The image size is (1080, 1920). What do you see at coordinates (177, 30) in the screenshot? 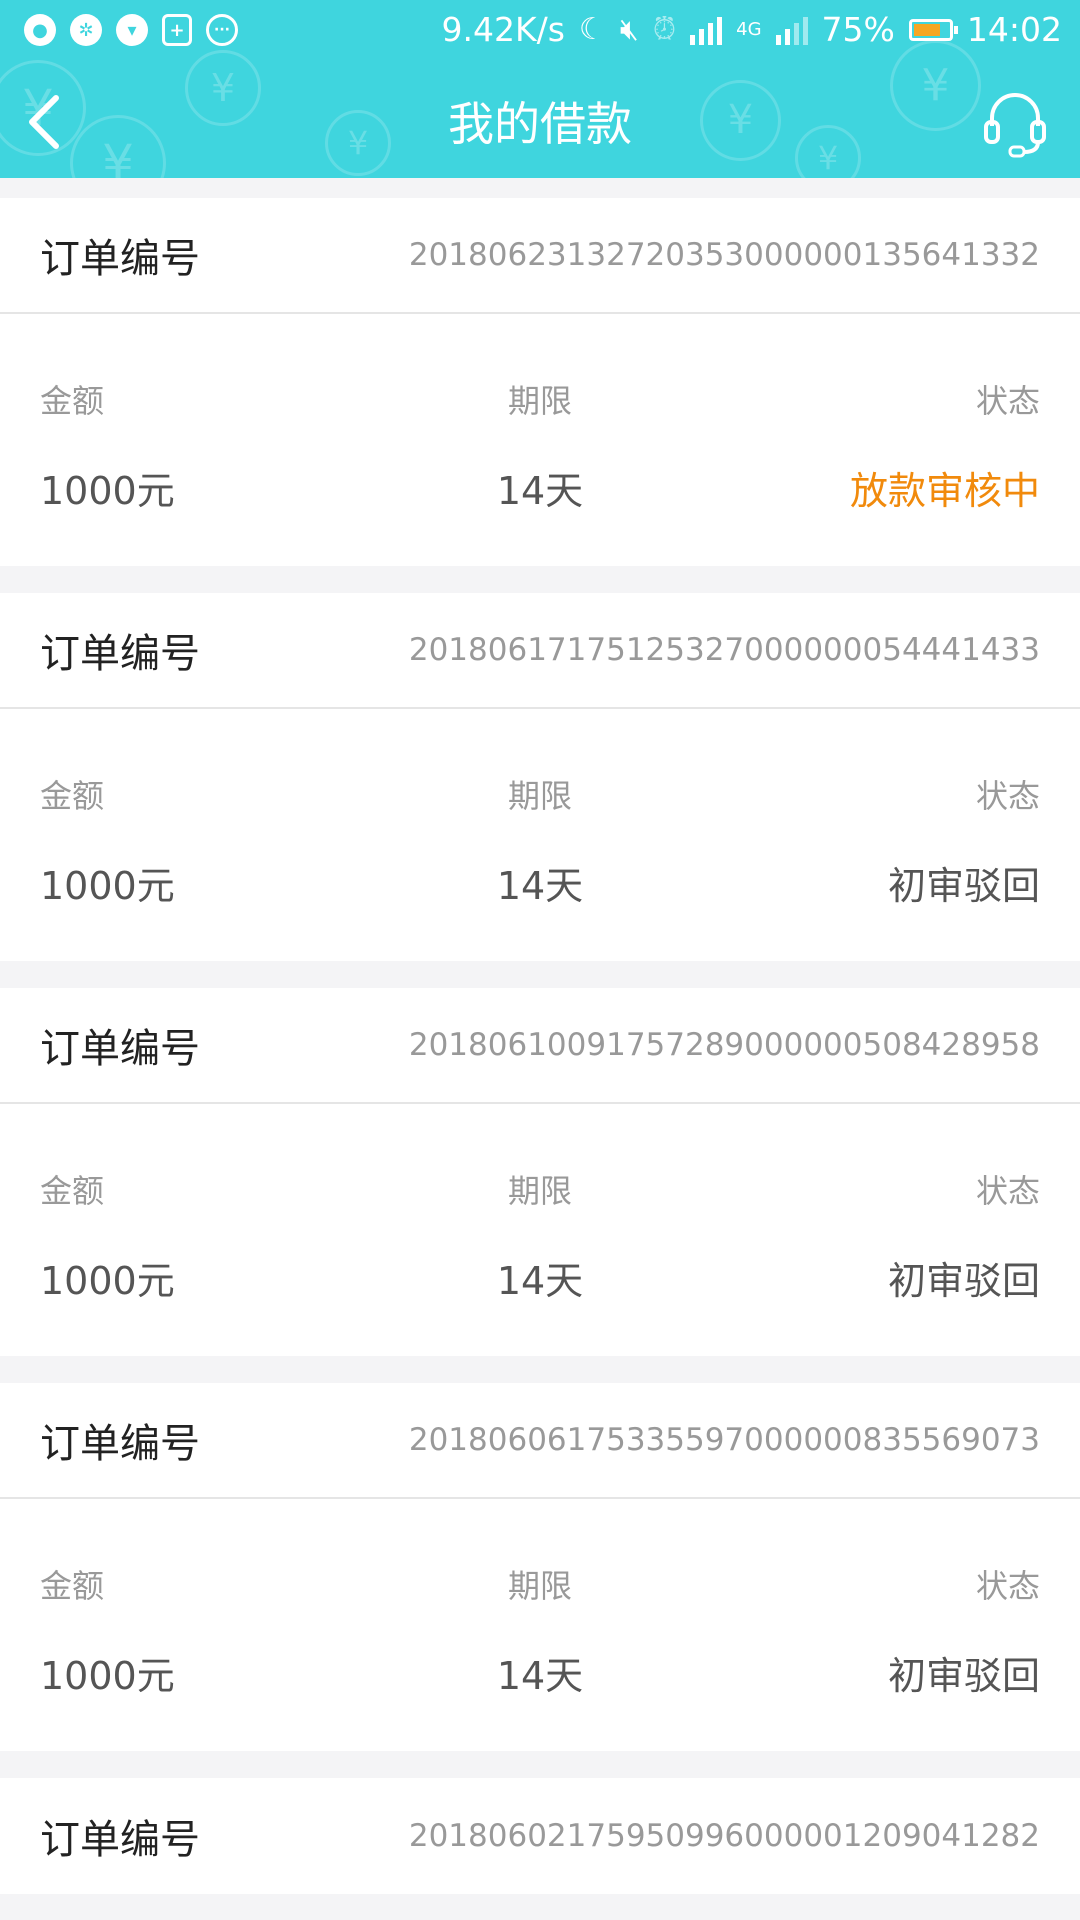
I see `battery-saver-icon: +` at bounding box center [177, 30].